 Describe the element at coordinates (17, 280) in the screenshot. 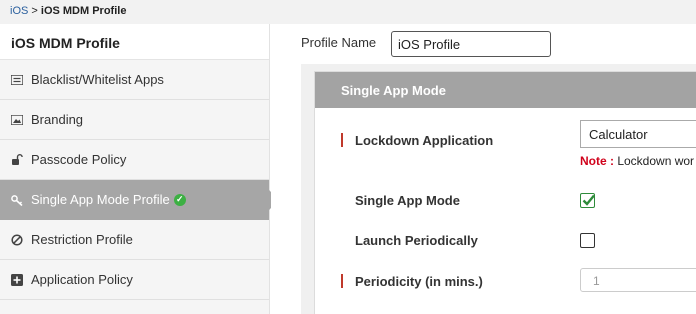

I see `plus-square-icon` at that location.